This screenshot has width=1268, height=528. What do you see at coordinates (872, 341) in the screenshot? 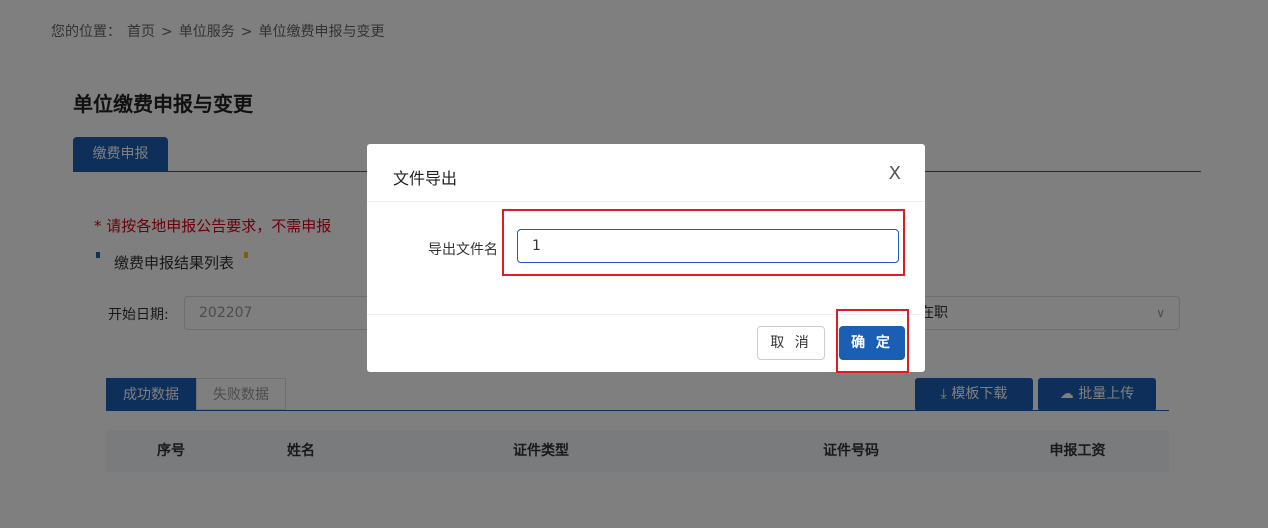
I see `highlight-box-confirm` at bounding box center [872, 341].